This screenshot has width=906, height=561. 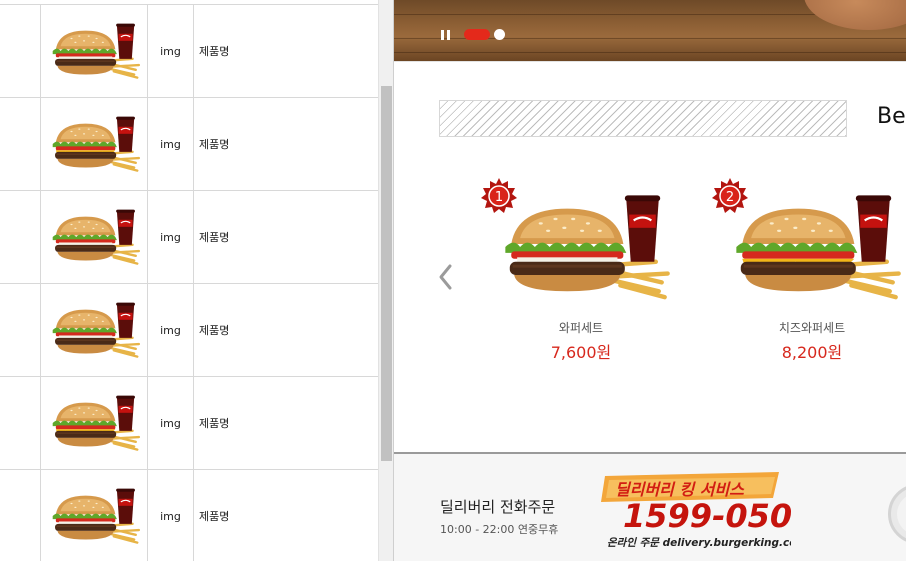 What do you see at coordinates (446, 35) in the screenshot?
I see `pause-icon` at bounding box center [446, 35].